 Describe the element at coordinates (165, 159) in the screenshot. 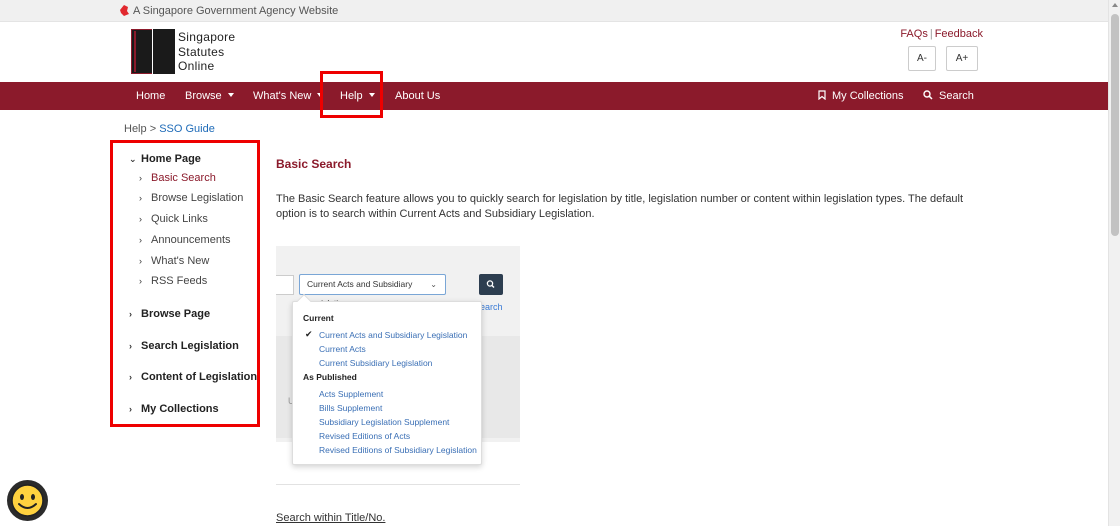

I see `sidebar-home-page: ⌄ Home Page` at that location.